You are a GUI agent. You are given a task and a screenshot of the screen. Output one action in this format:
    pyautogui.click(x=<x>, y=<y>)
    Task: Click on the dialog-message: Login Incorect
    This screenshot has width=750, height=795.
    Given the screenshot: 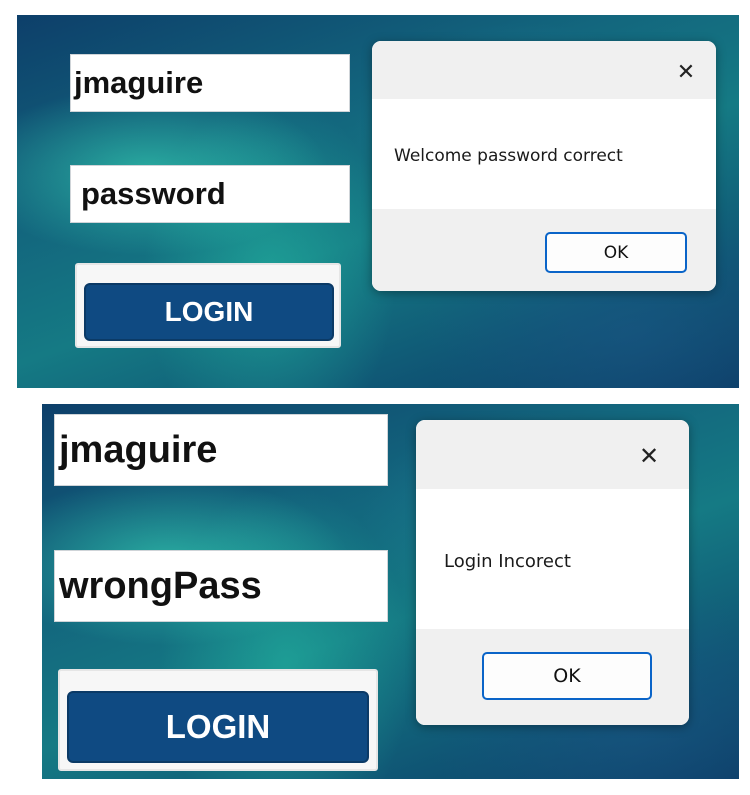 What is the action you would take?
    pyautogui.click(x=507, y=561)
    